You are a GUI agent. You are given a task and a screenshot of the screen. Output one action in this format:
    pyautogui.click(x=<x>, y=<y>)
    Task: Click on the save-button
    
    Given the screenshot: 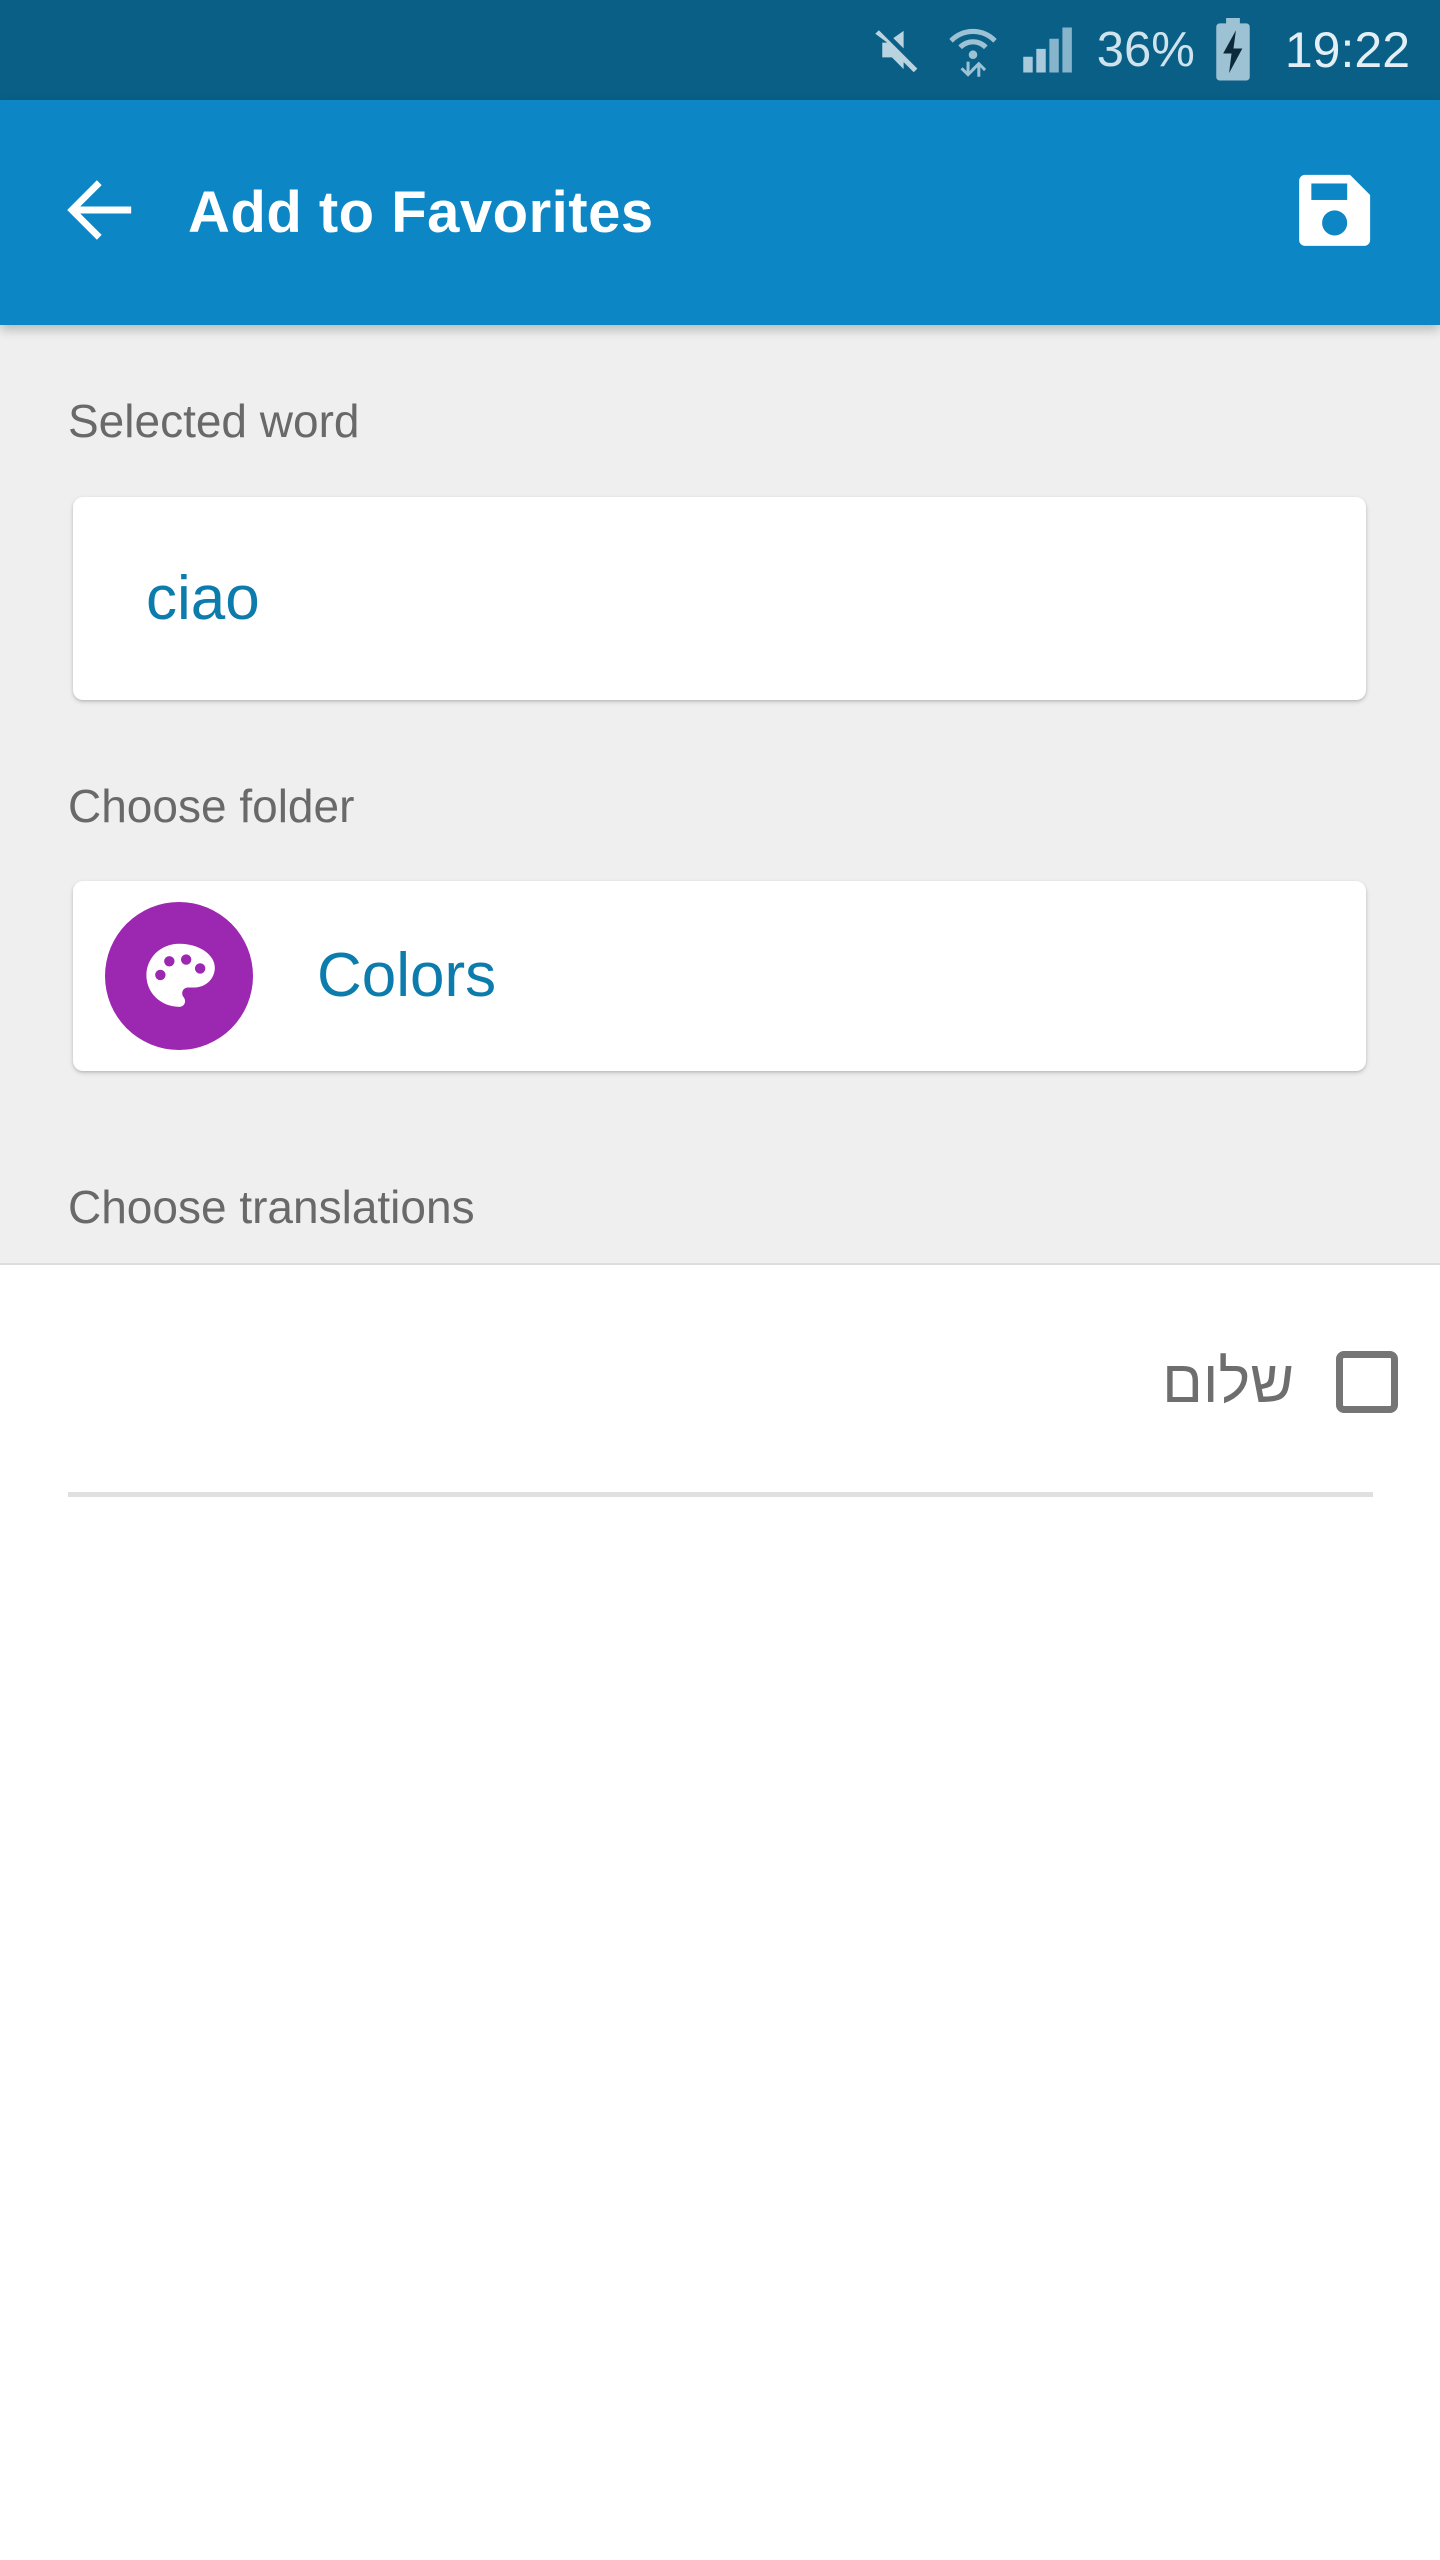 What is the action you would take?
    pyautogui.click(x=1335, y=213)
    